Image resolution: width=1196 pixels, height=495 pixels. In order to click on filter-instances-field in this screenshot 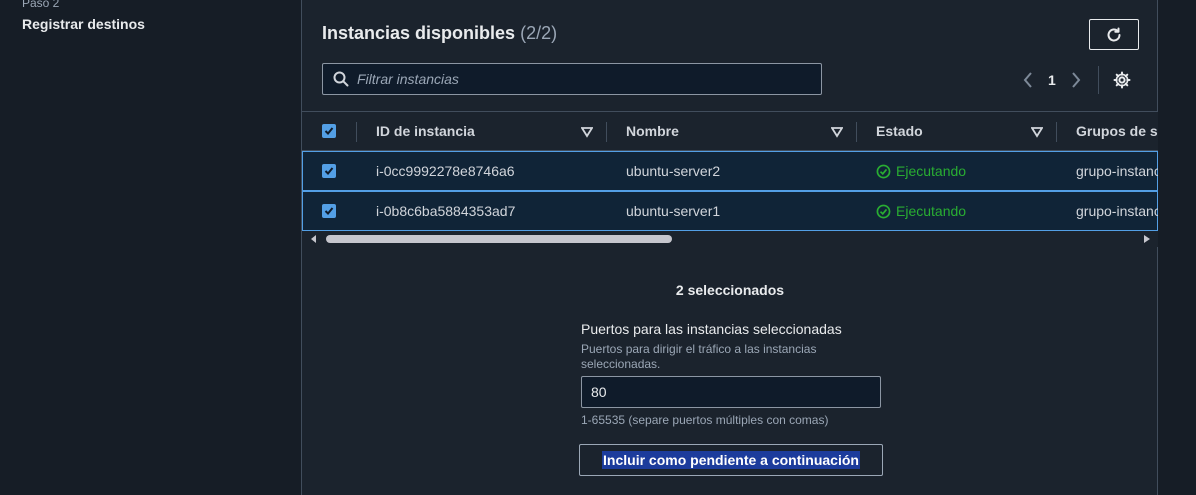, I will do `click(572, 79)`.